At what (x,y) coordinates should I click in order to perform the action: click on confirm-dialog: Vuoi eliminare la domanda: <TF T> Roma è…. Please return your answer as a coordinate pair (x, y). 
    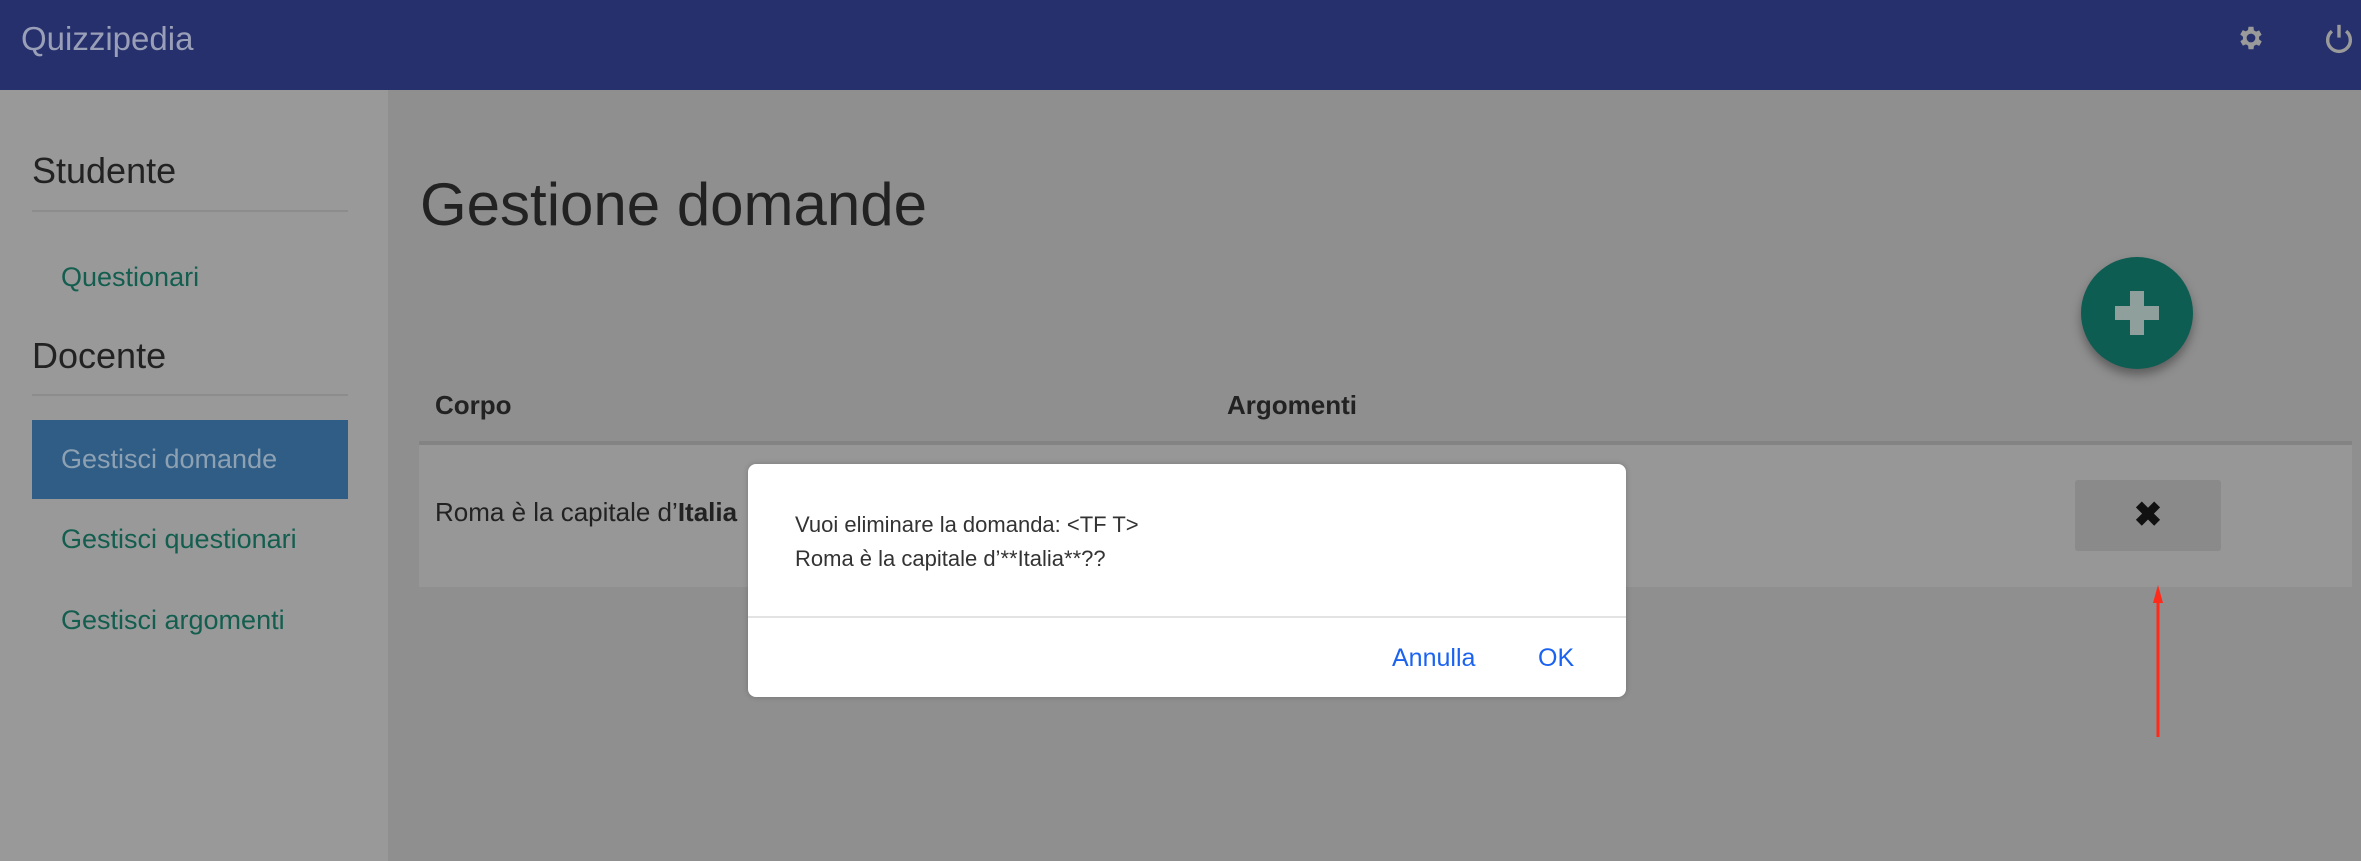
    Looking at the image, I should click on (1187, 580).